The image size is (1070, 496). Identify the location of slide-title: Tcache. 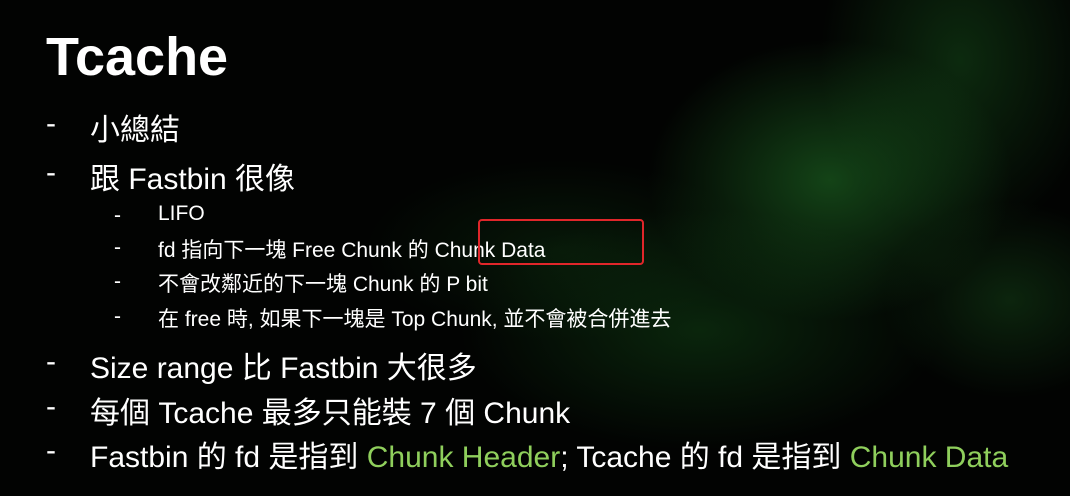
(137, 57).